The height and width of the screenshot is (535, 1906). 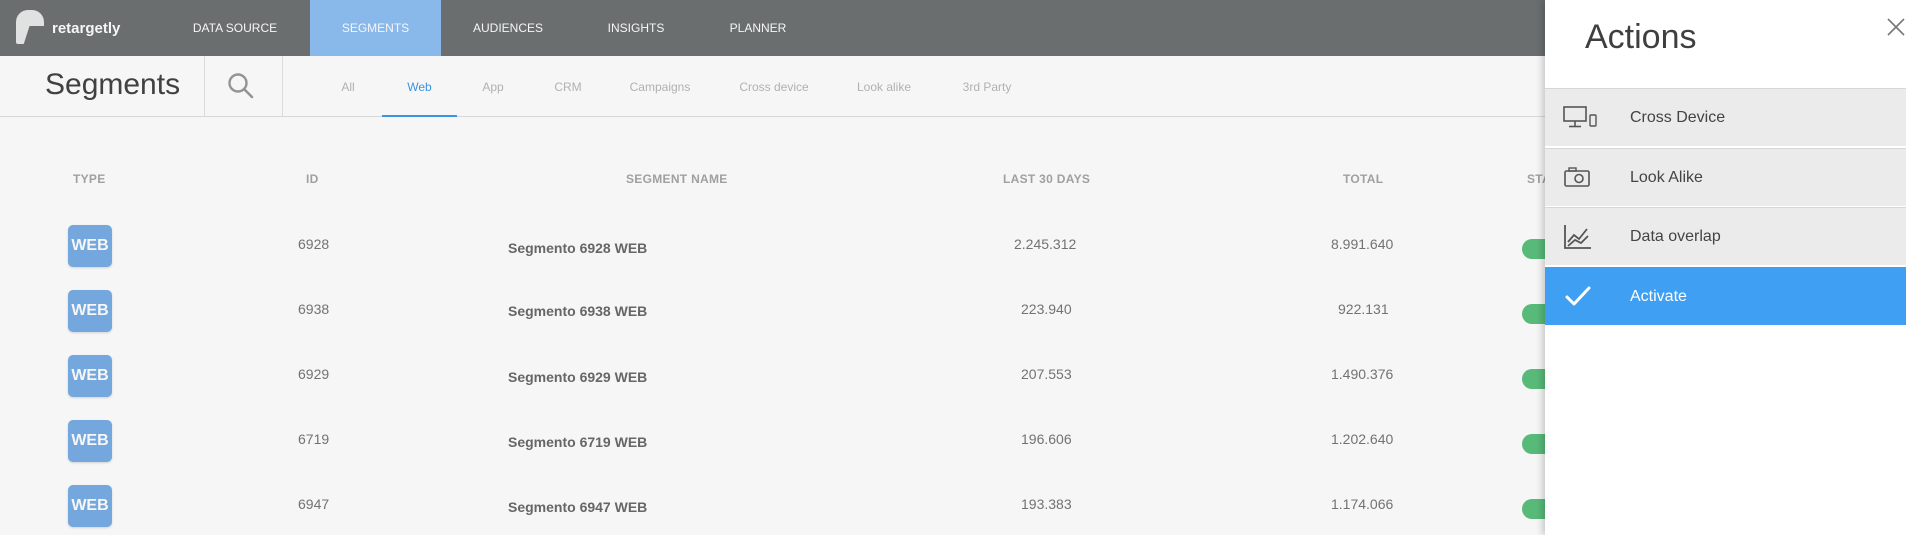 What do you see at coordinates (636, 28) in the screenshot?
I see `nav-item-insights: INSIGHTS` at bounding box center [636, 28].